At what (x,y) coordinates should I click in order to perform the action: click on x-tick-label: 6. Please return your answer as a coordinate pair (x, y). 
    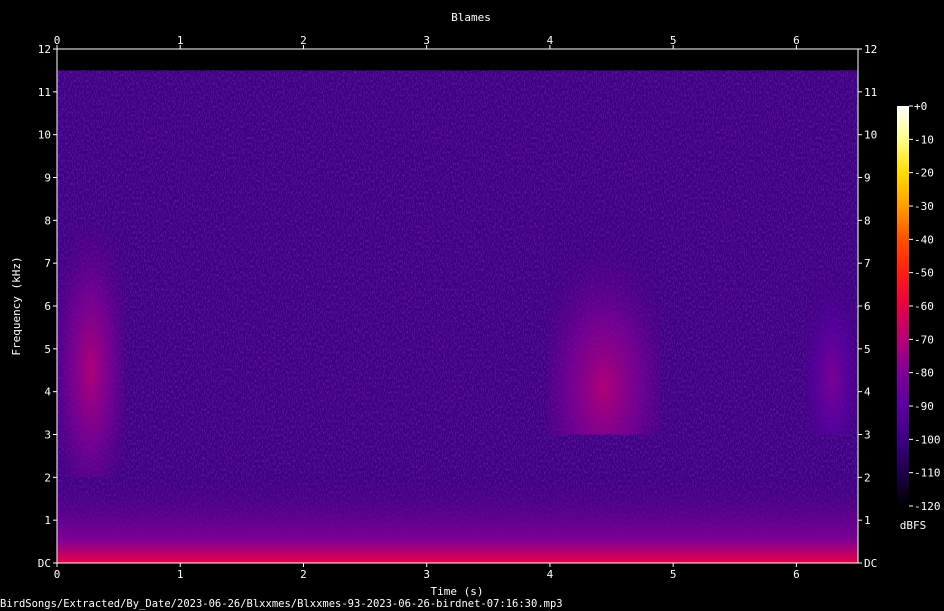
    Looking at the image, I should click on (796, 574).